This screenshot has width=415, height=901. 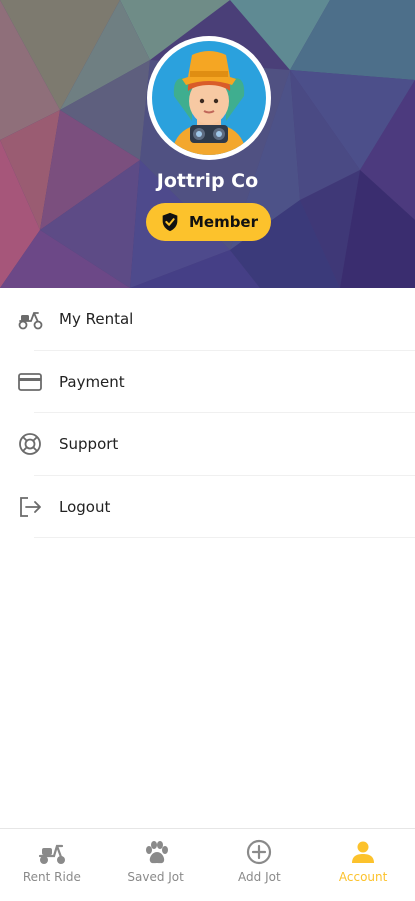 I want to click on menu-item-my-rental: My Rental, so click(x=207, y=319).